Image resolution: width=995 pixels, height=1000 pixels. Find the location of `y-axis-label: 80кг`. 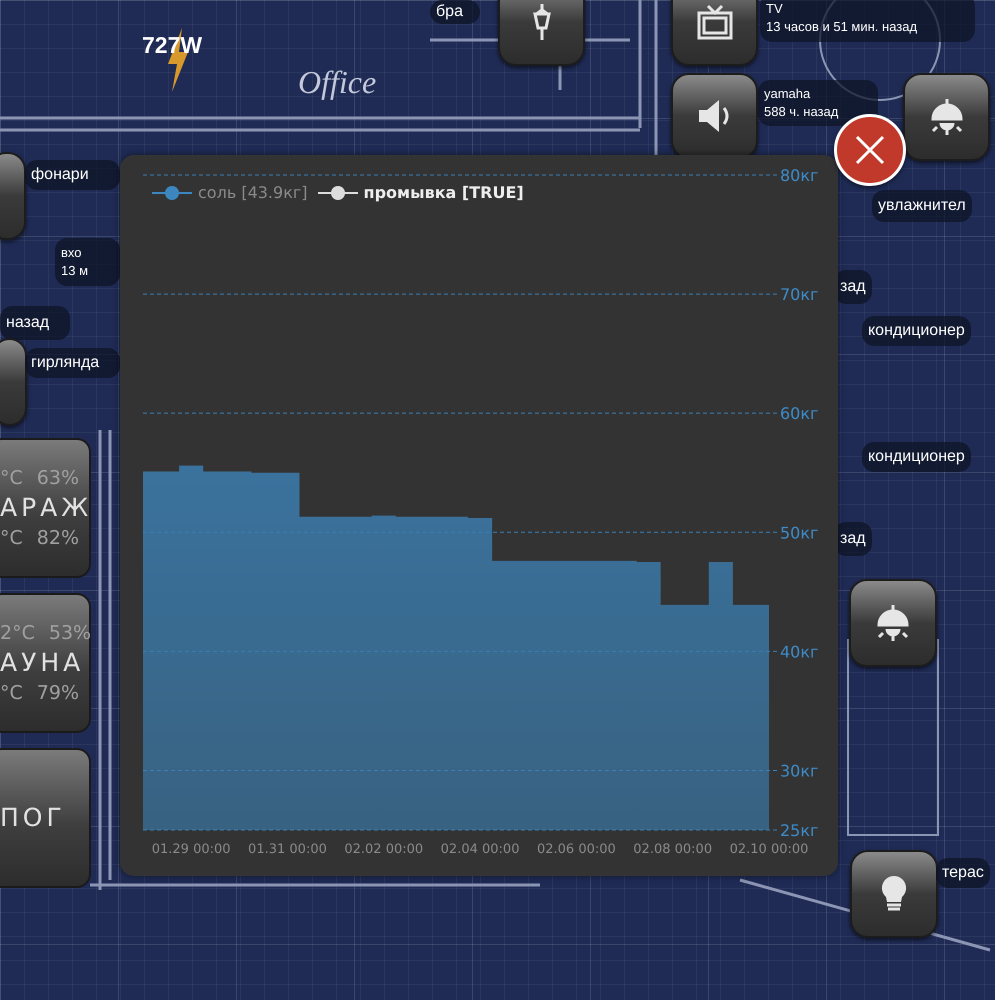

y-axis-label: 80кг is located at coordinates (799, 175).